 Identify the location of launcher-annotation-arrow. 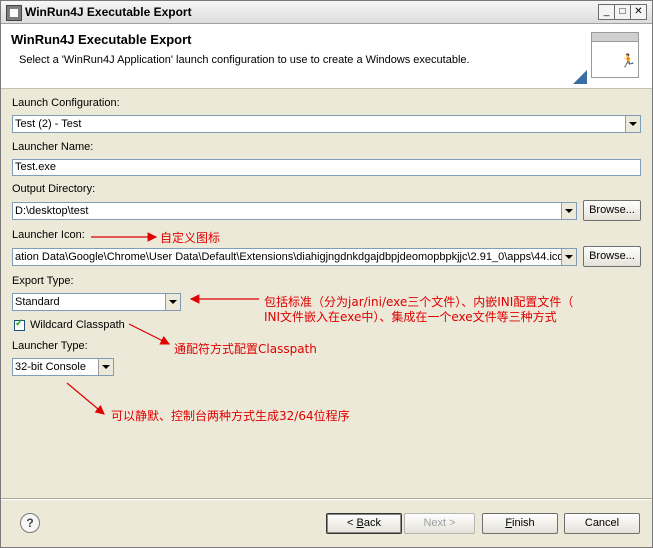
(85, 398).